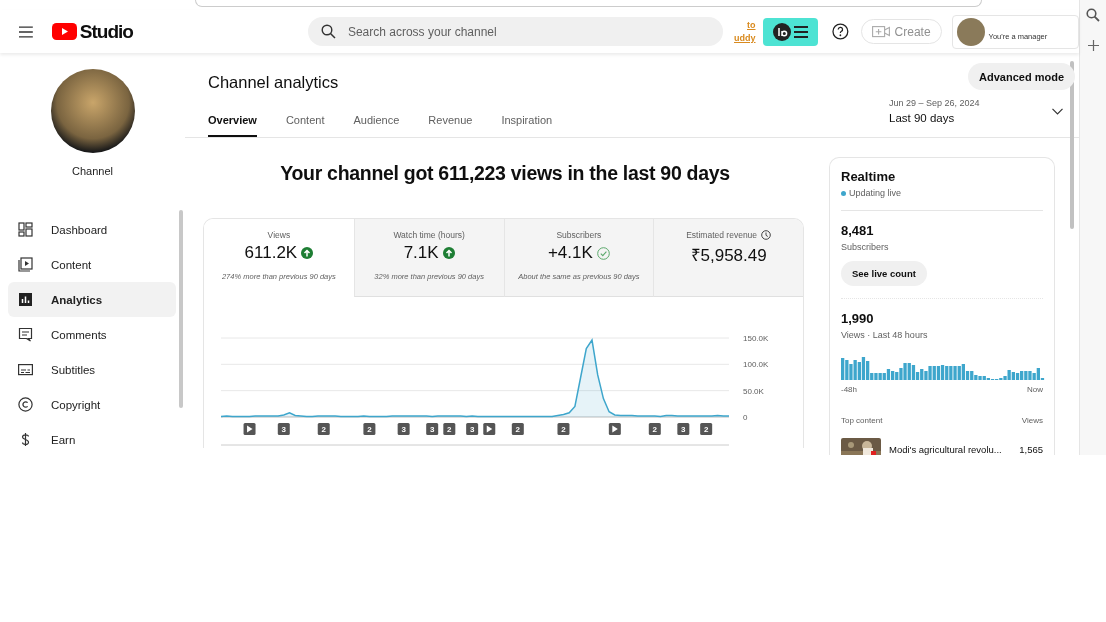 The image size is (1106, 622). Describe the element at coordinates (885, 335) in the screenshot. I see `views-label: Views · Last 48 hours` at that location.